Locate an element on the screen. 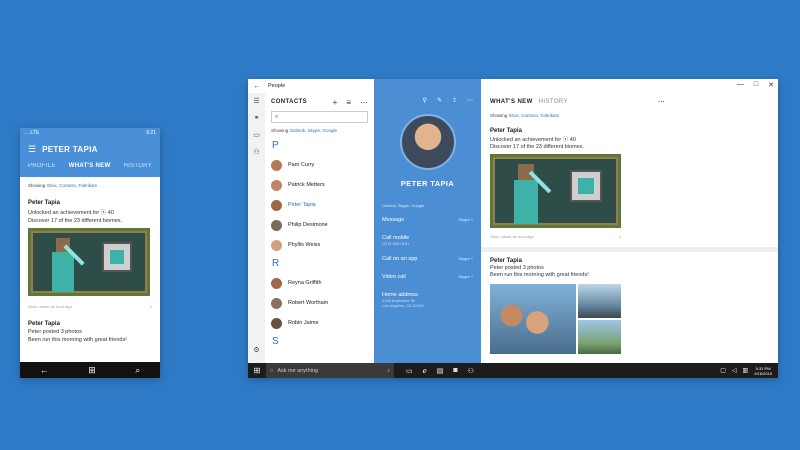 This screenshot has width=800, height=450. link-icon: ⚭ is located at coordinates (256, 118).